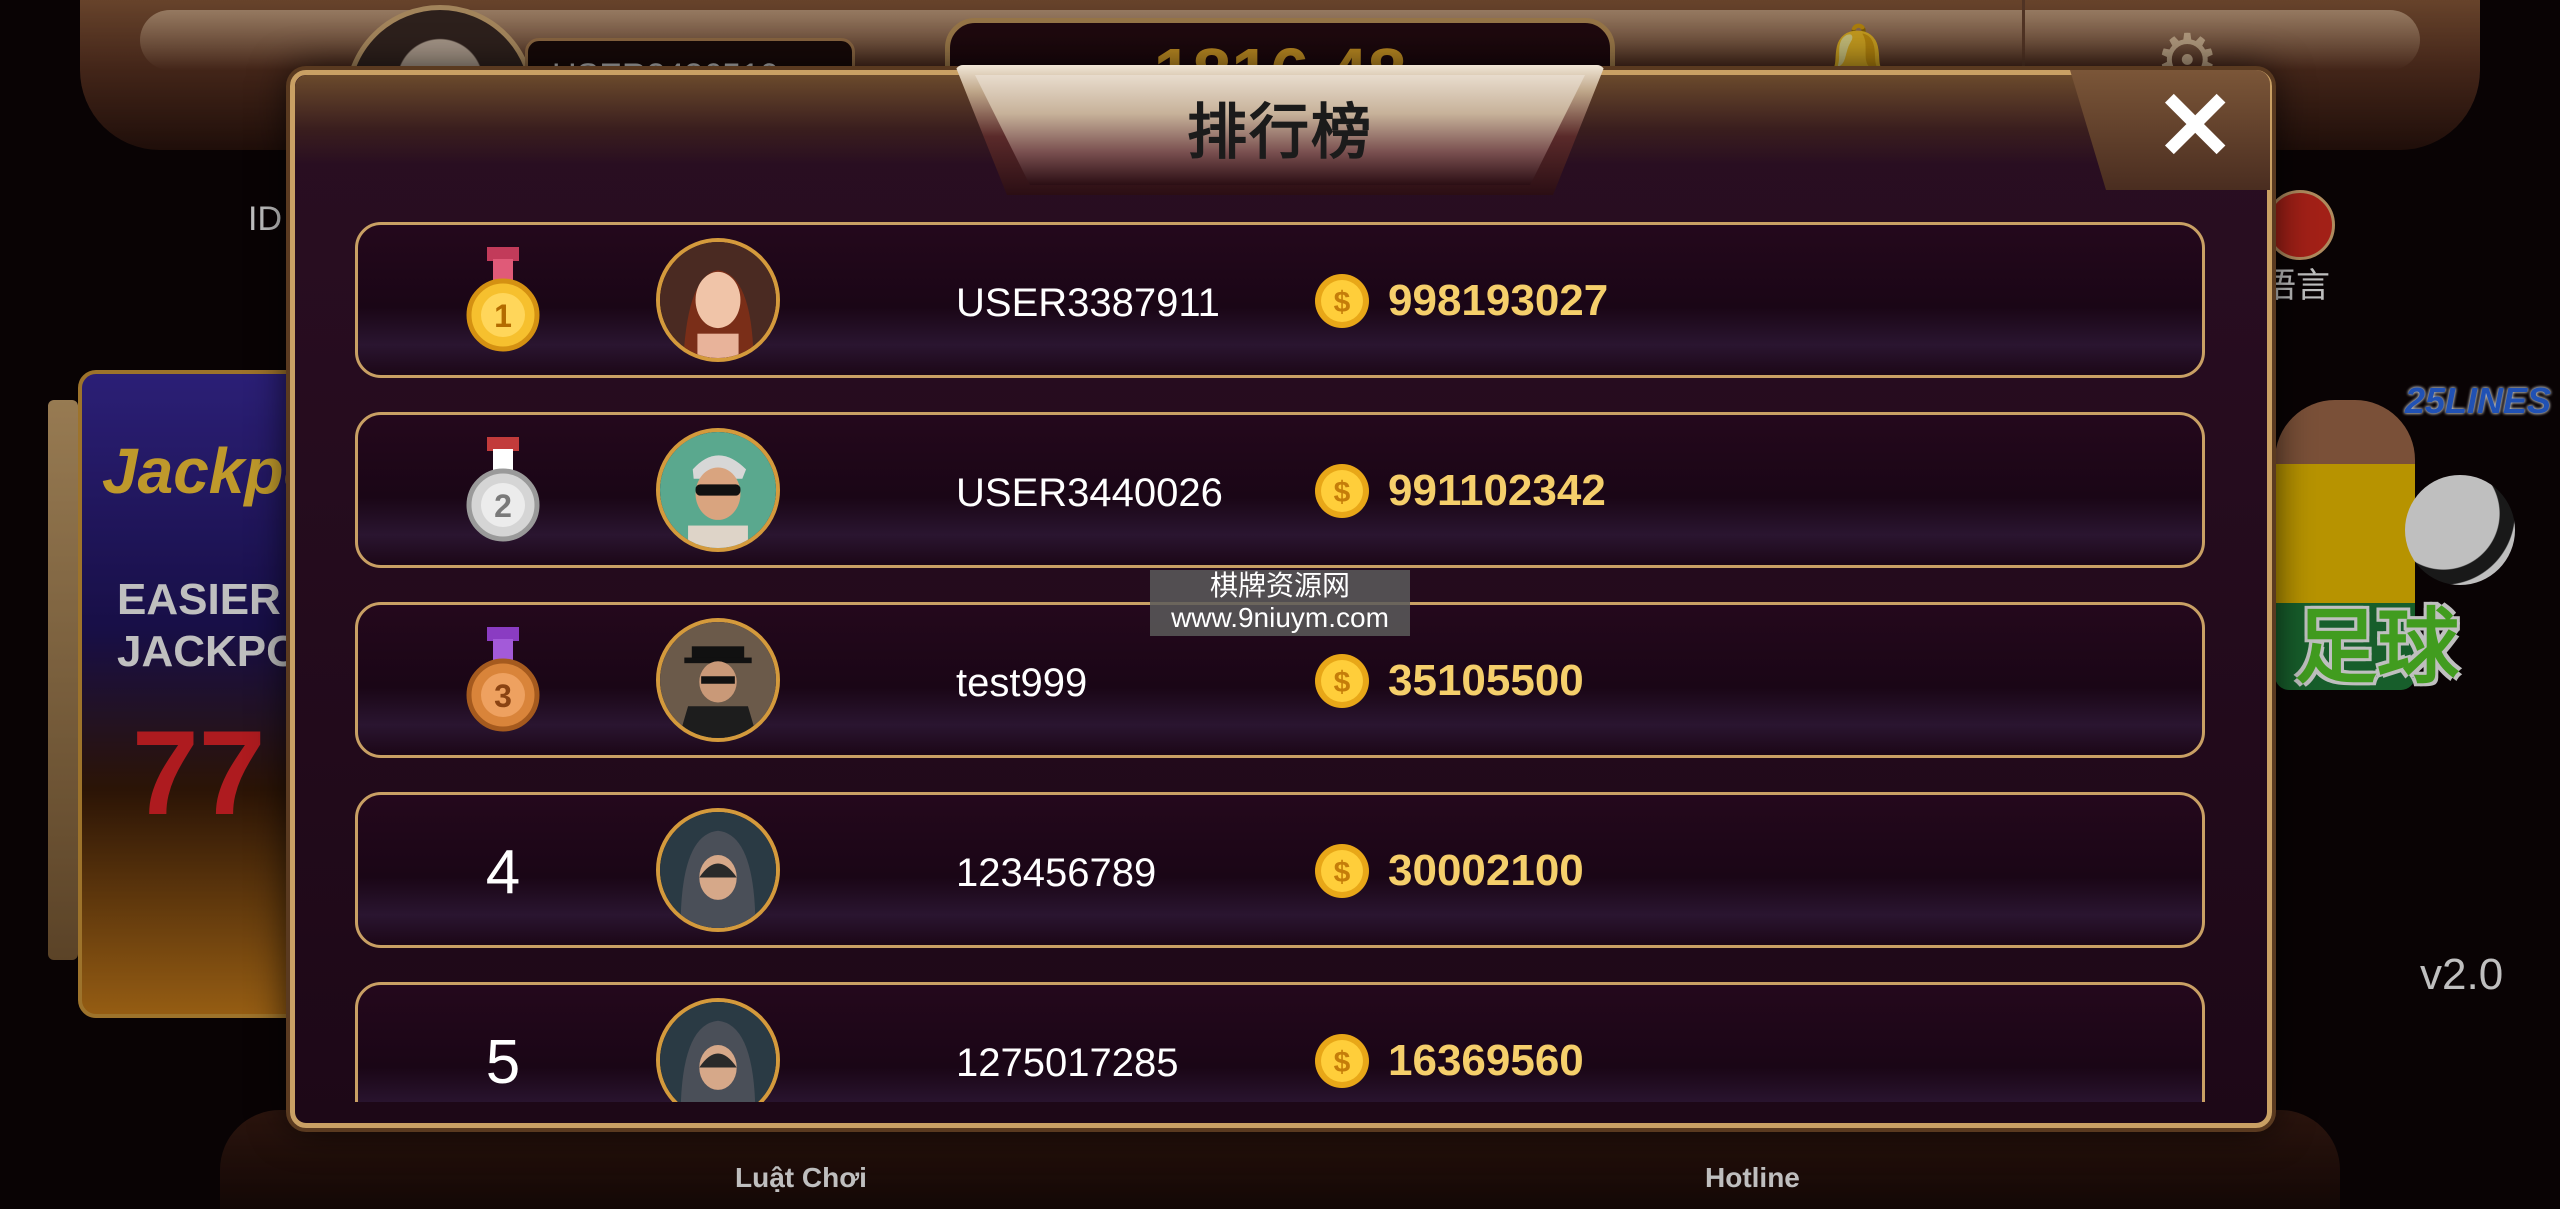 The width and height of the screenshot is (2560, 1209). What do you see at coordinates (1280, 300) in the screenshot?
I see `leaderboard-row: 1 USER3387911 $ 998193027` at bounding box center [1280, 300].